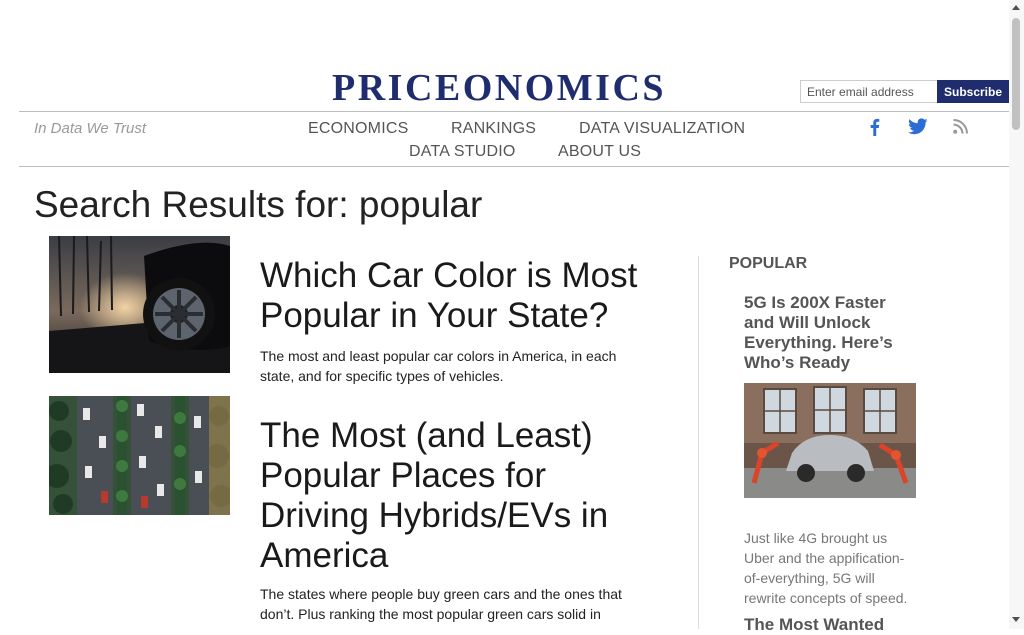 The image size is (1024, 635). What do you see at coordinates (1016, 74) in the screenshot?
I see `scroll-thumb` at bounding box center [1016, 74].